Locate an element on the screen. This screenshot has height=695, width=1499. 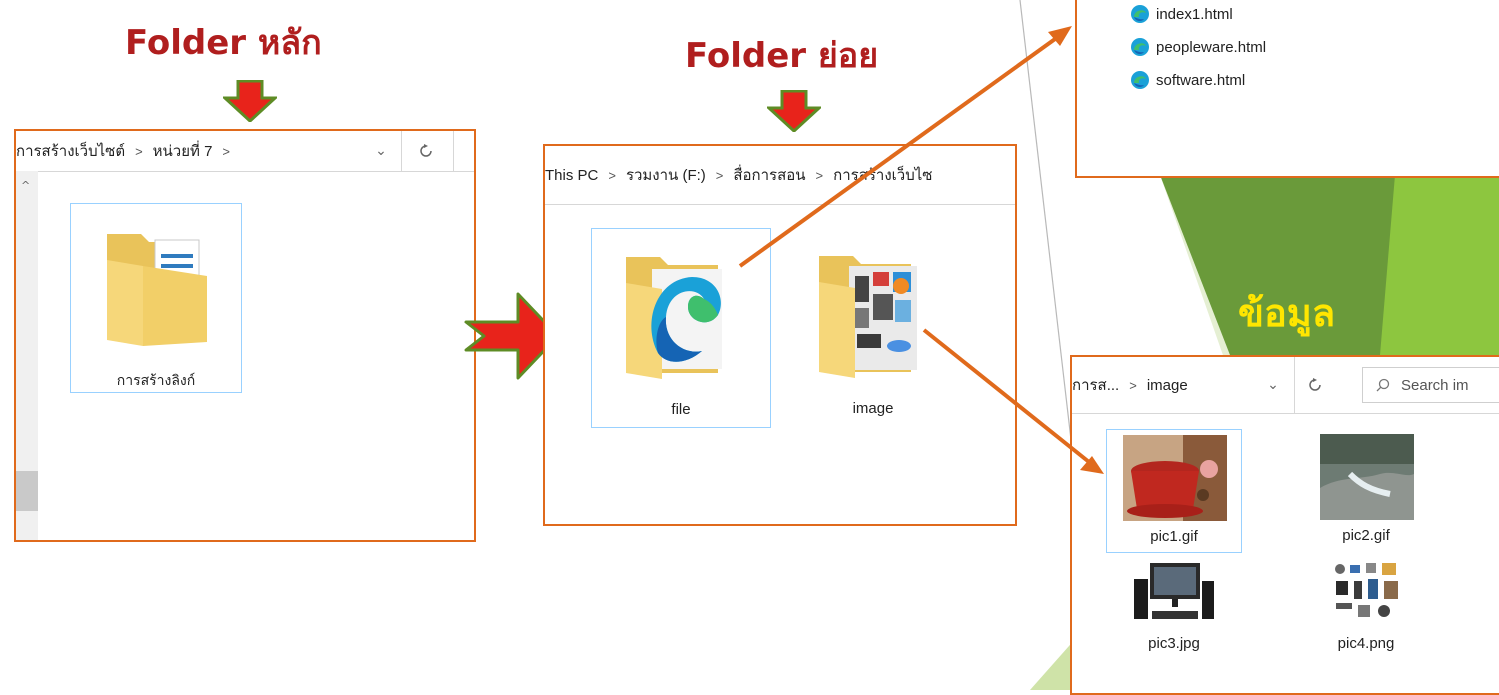
image-tile: pic1.gif is located at coordinates (1174, 491).